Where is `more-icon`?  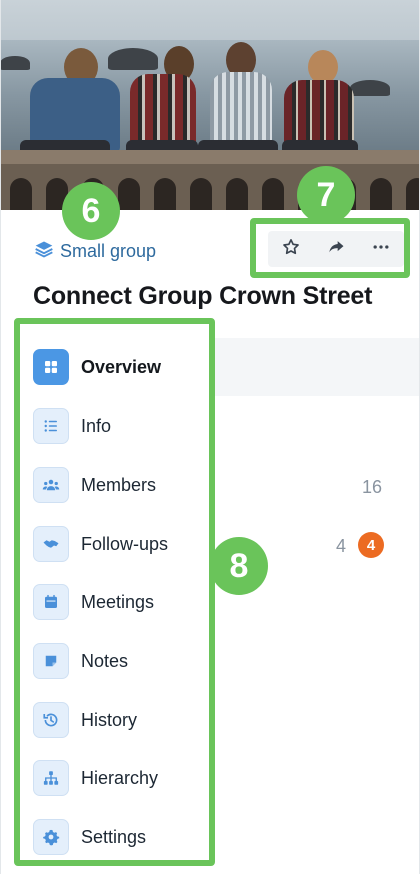 more-icon is located at coordinates (381, 249).